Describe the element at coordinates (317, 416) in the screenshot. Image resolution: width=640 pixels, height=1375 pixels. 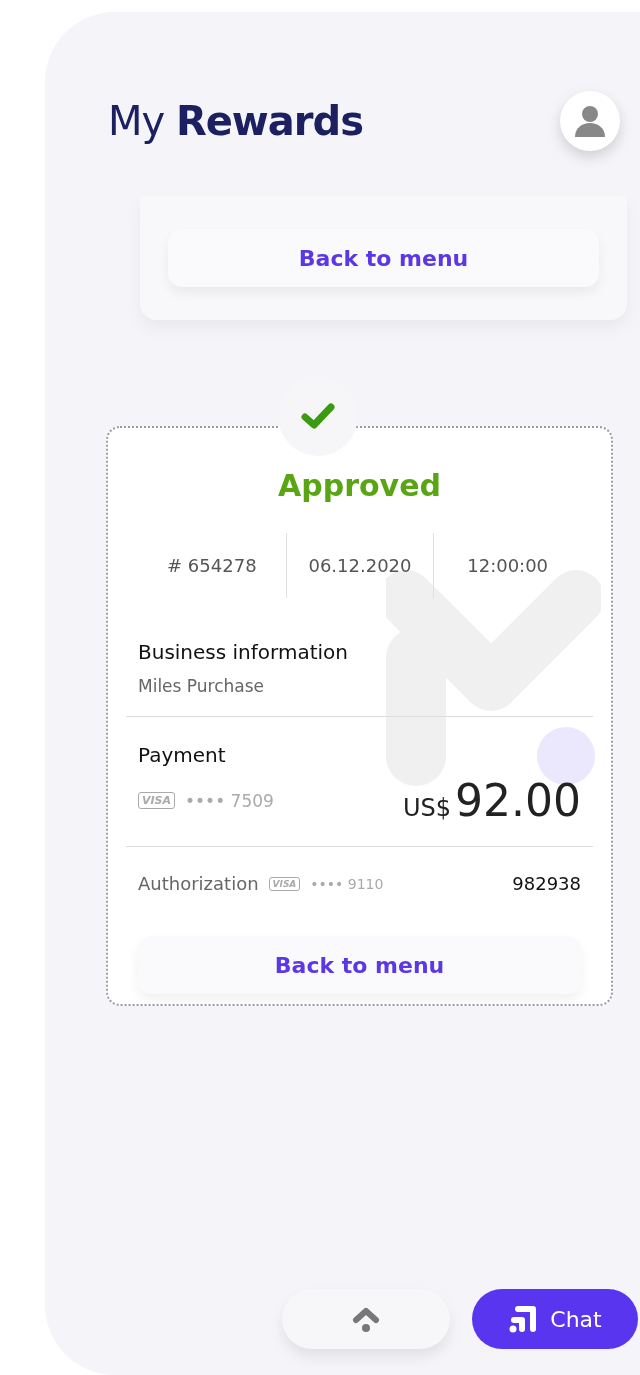
I see `check-icon` at that location.